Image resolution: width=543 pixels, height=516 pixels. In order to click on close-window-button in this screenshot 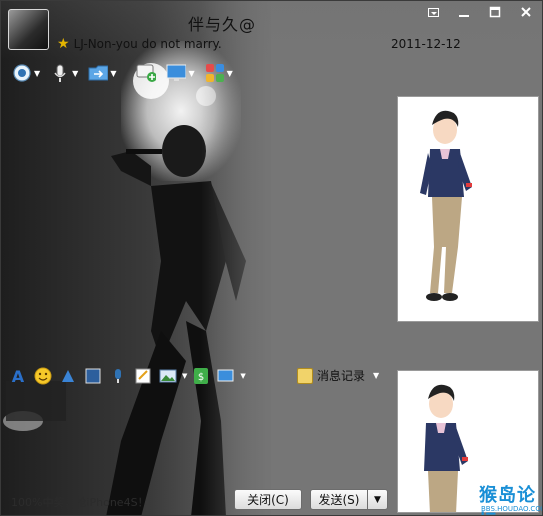, I will do `click(526, 12)`.